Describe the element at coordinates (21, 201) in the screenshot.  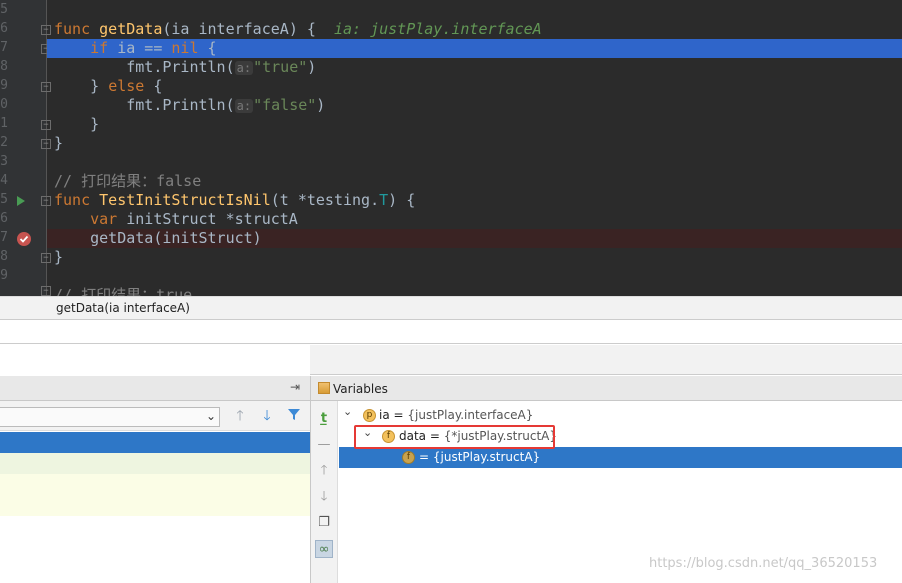
I see `run-test-icon` at that location.